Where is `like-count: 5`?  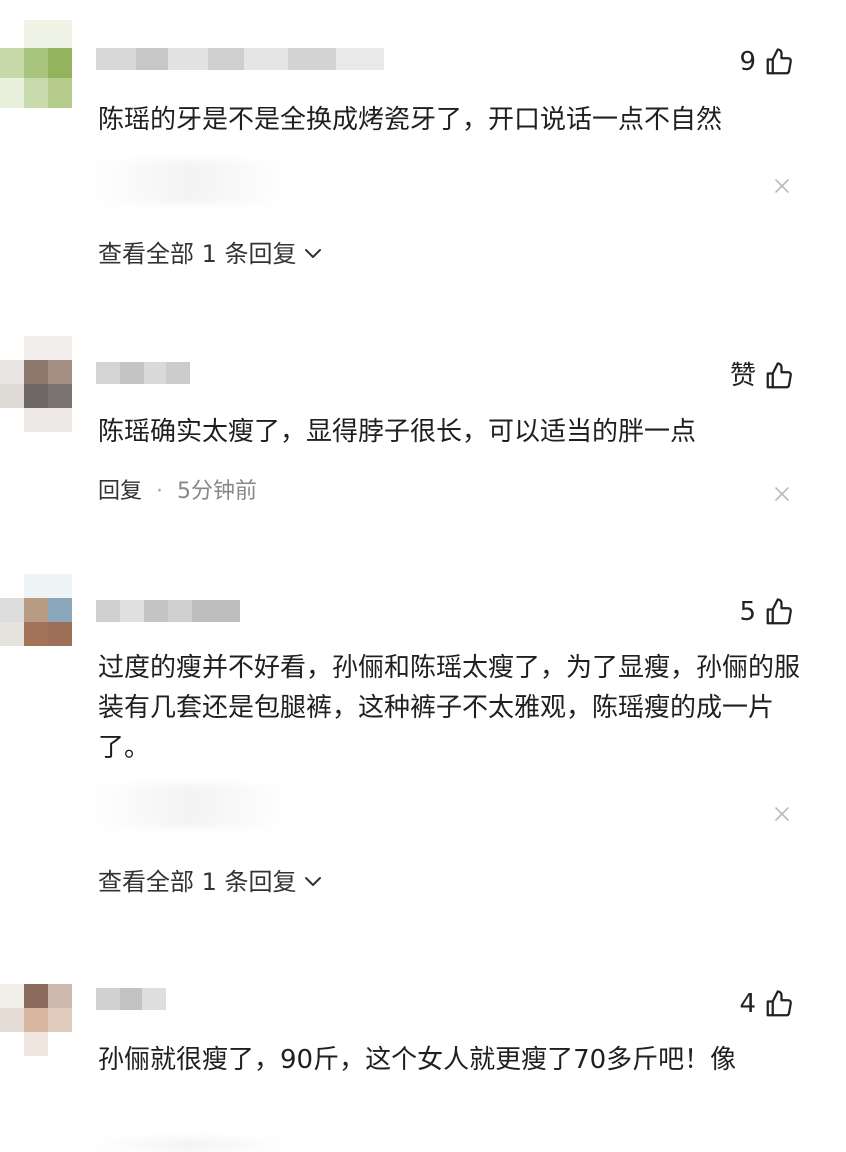
like-count: 5 is located at coordinates (747, 612).